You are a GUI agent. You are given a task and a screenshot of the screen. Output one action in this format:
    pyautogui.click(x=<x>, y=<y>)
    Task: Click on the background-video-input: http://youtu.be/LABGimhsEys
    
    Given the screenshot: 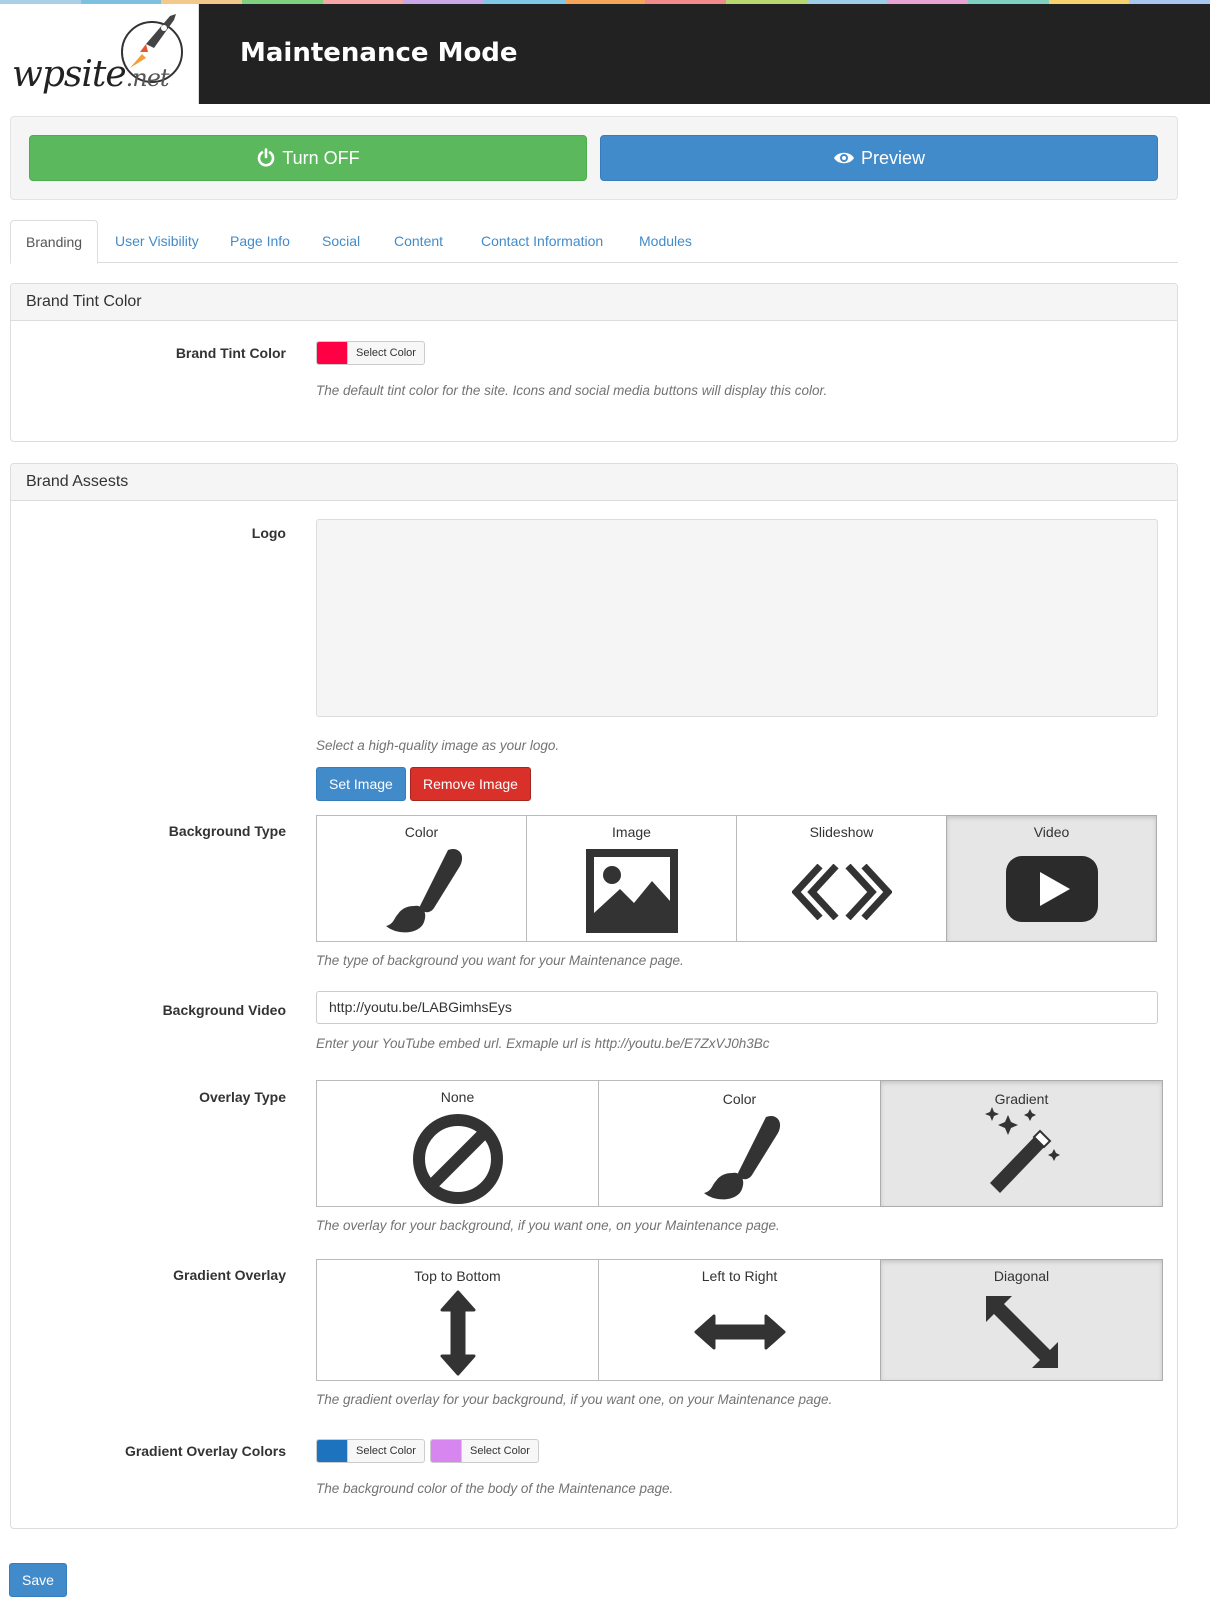 What is the action you would take?
    pyautogui.click(x=737, y=1007)
    